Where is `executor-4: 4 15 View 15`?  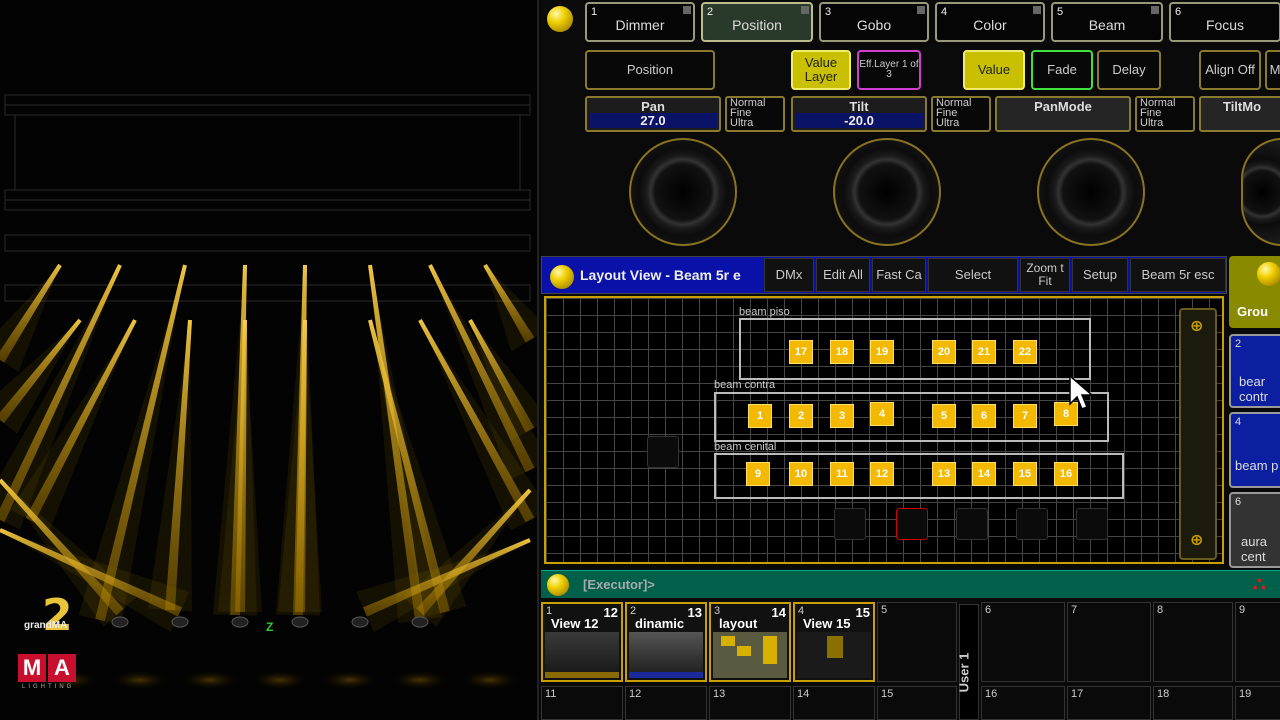 executor-4: 4 15 View 15 is located at coordinates (834, 642).